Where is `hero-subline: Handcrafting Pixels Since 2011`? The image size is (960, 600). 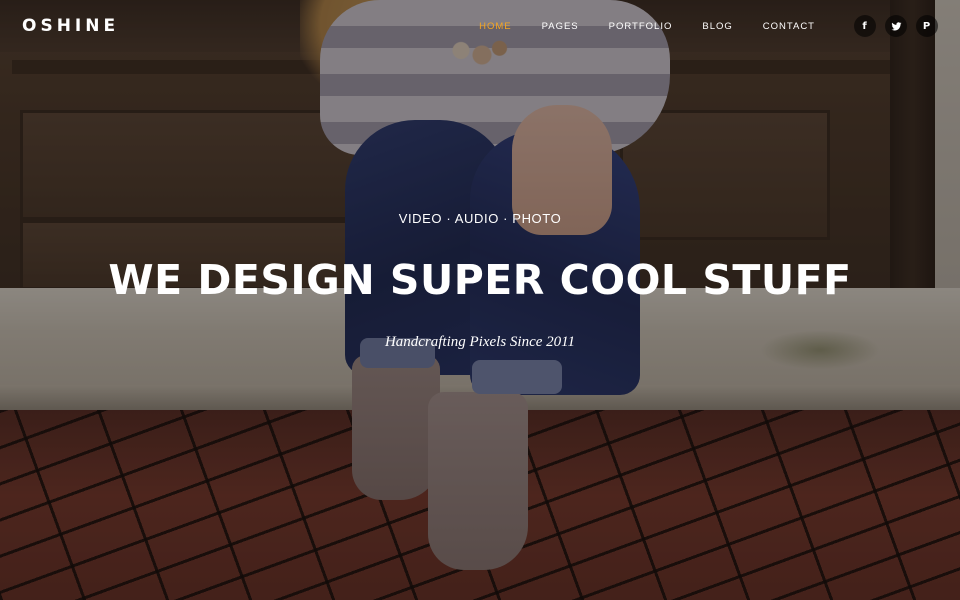
hero-subline: Handcrafting Pixels Since 2011 is located at coordinates (480, 342).